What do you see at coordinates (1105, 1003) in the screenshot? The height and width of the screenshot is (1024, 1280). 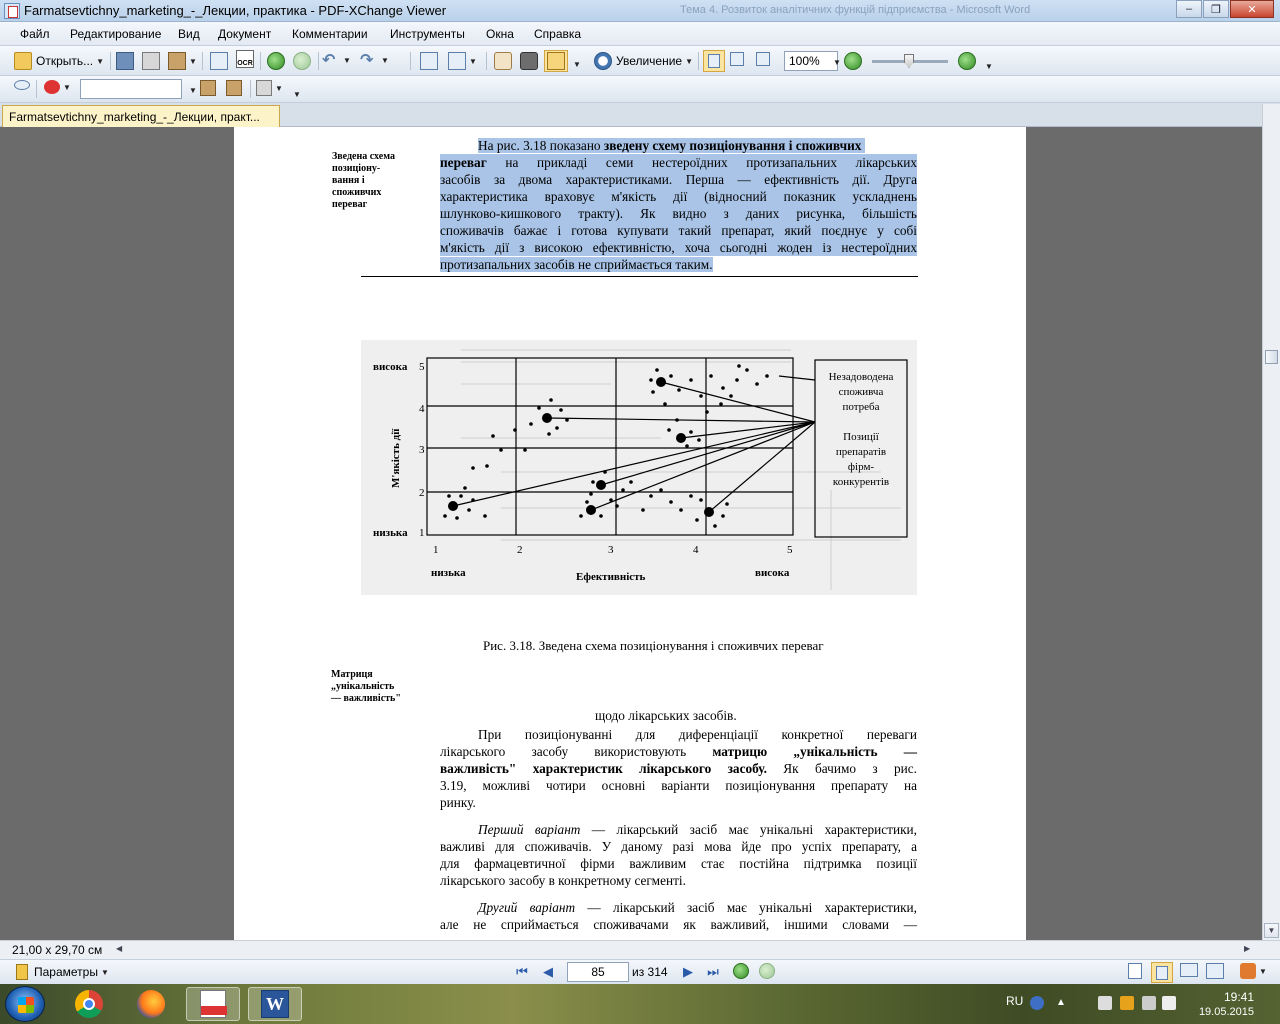 I see `action-center-icon` at bounding box center [1105, 1003].